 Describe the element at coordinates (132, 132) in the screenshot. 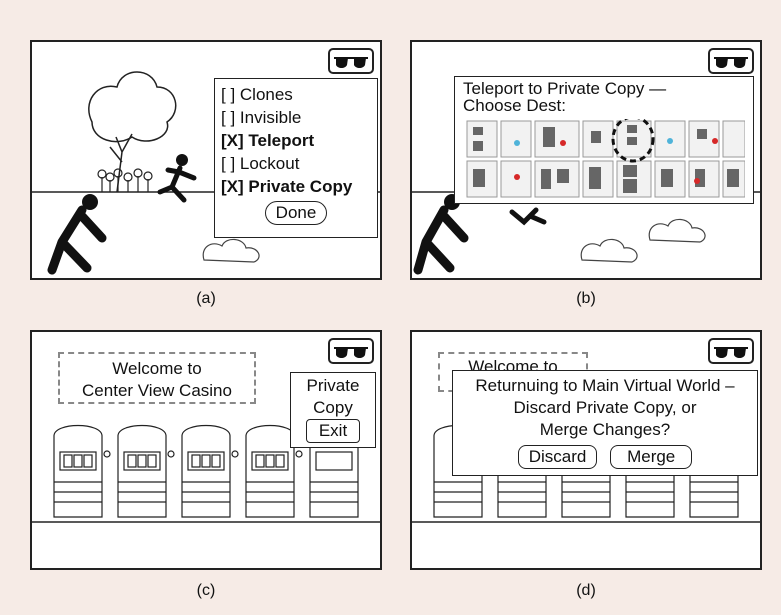

I see `tree-icon` at that location.